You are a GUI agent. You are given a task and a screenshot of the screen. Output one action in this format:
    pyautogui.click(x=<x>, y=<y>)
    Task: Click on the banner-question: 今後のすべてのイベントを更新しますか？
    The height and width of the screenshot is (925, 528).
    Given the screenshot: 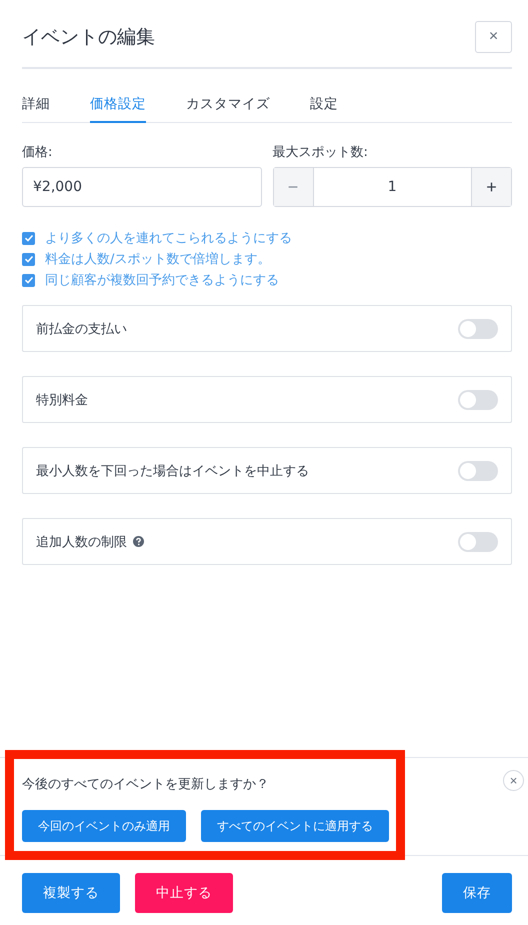 What is the action you would take?
    pyautogui.click(x=146, y=784)
    